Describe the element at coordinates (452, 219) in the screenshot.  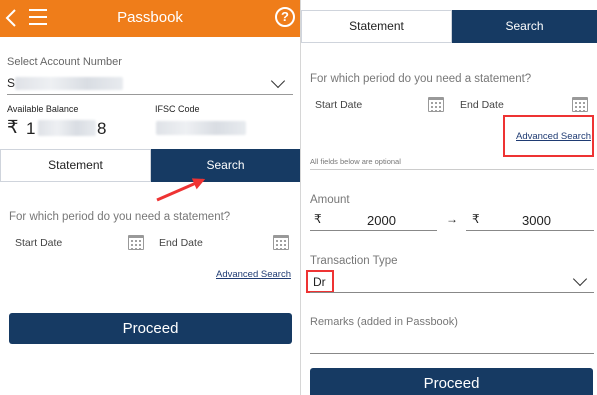
I see `arrow-right-icon: →` at that location.